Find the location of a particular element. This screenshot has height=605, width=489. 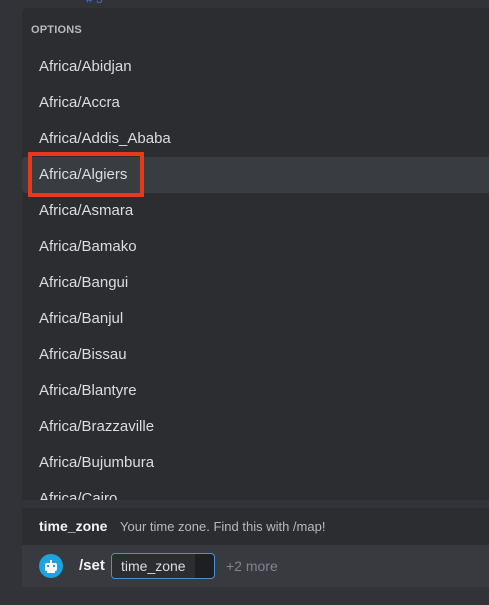

parameter-name: time_zone is located at coordinates (73, 526).